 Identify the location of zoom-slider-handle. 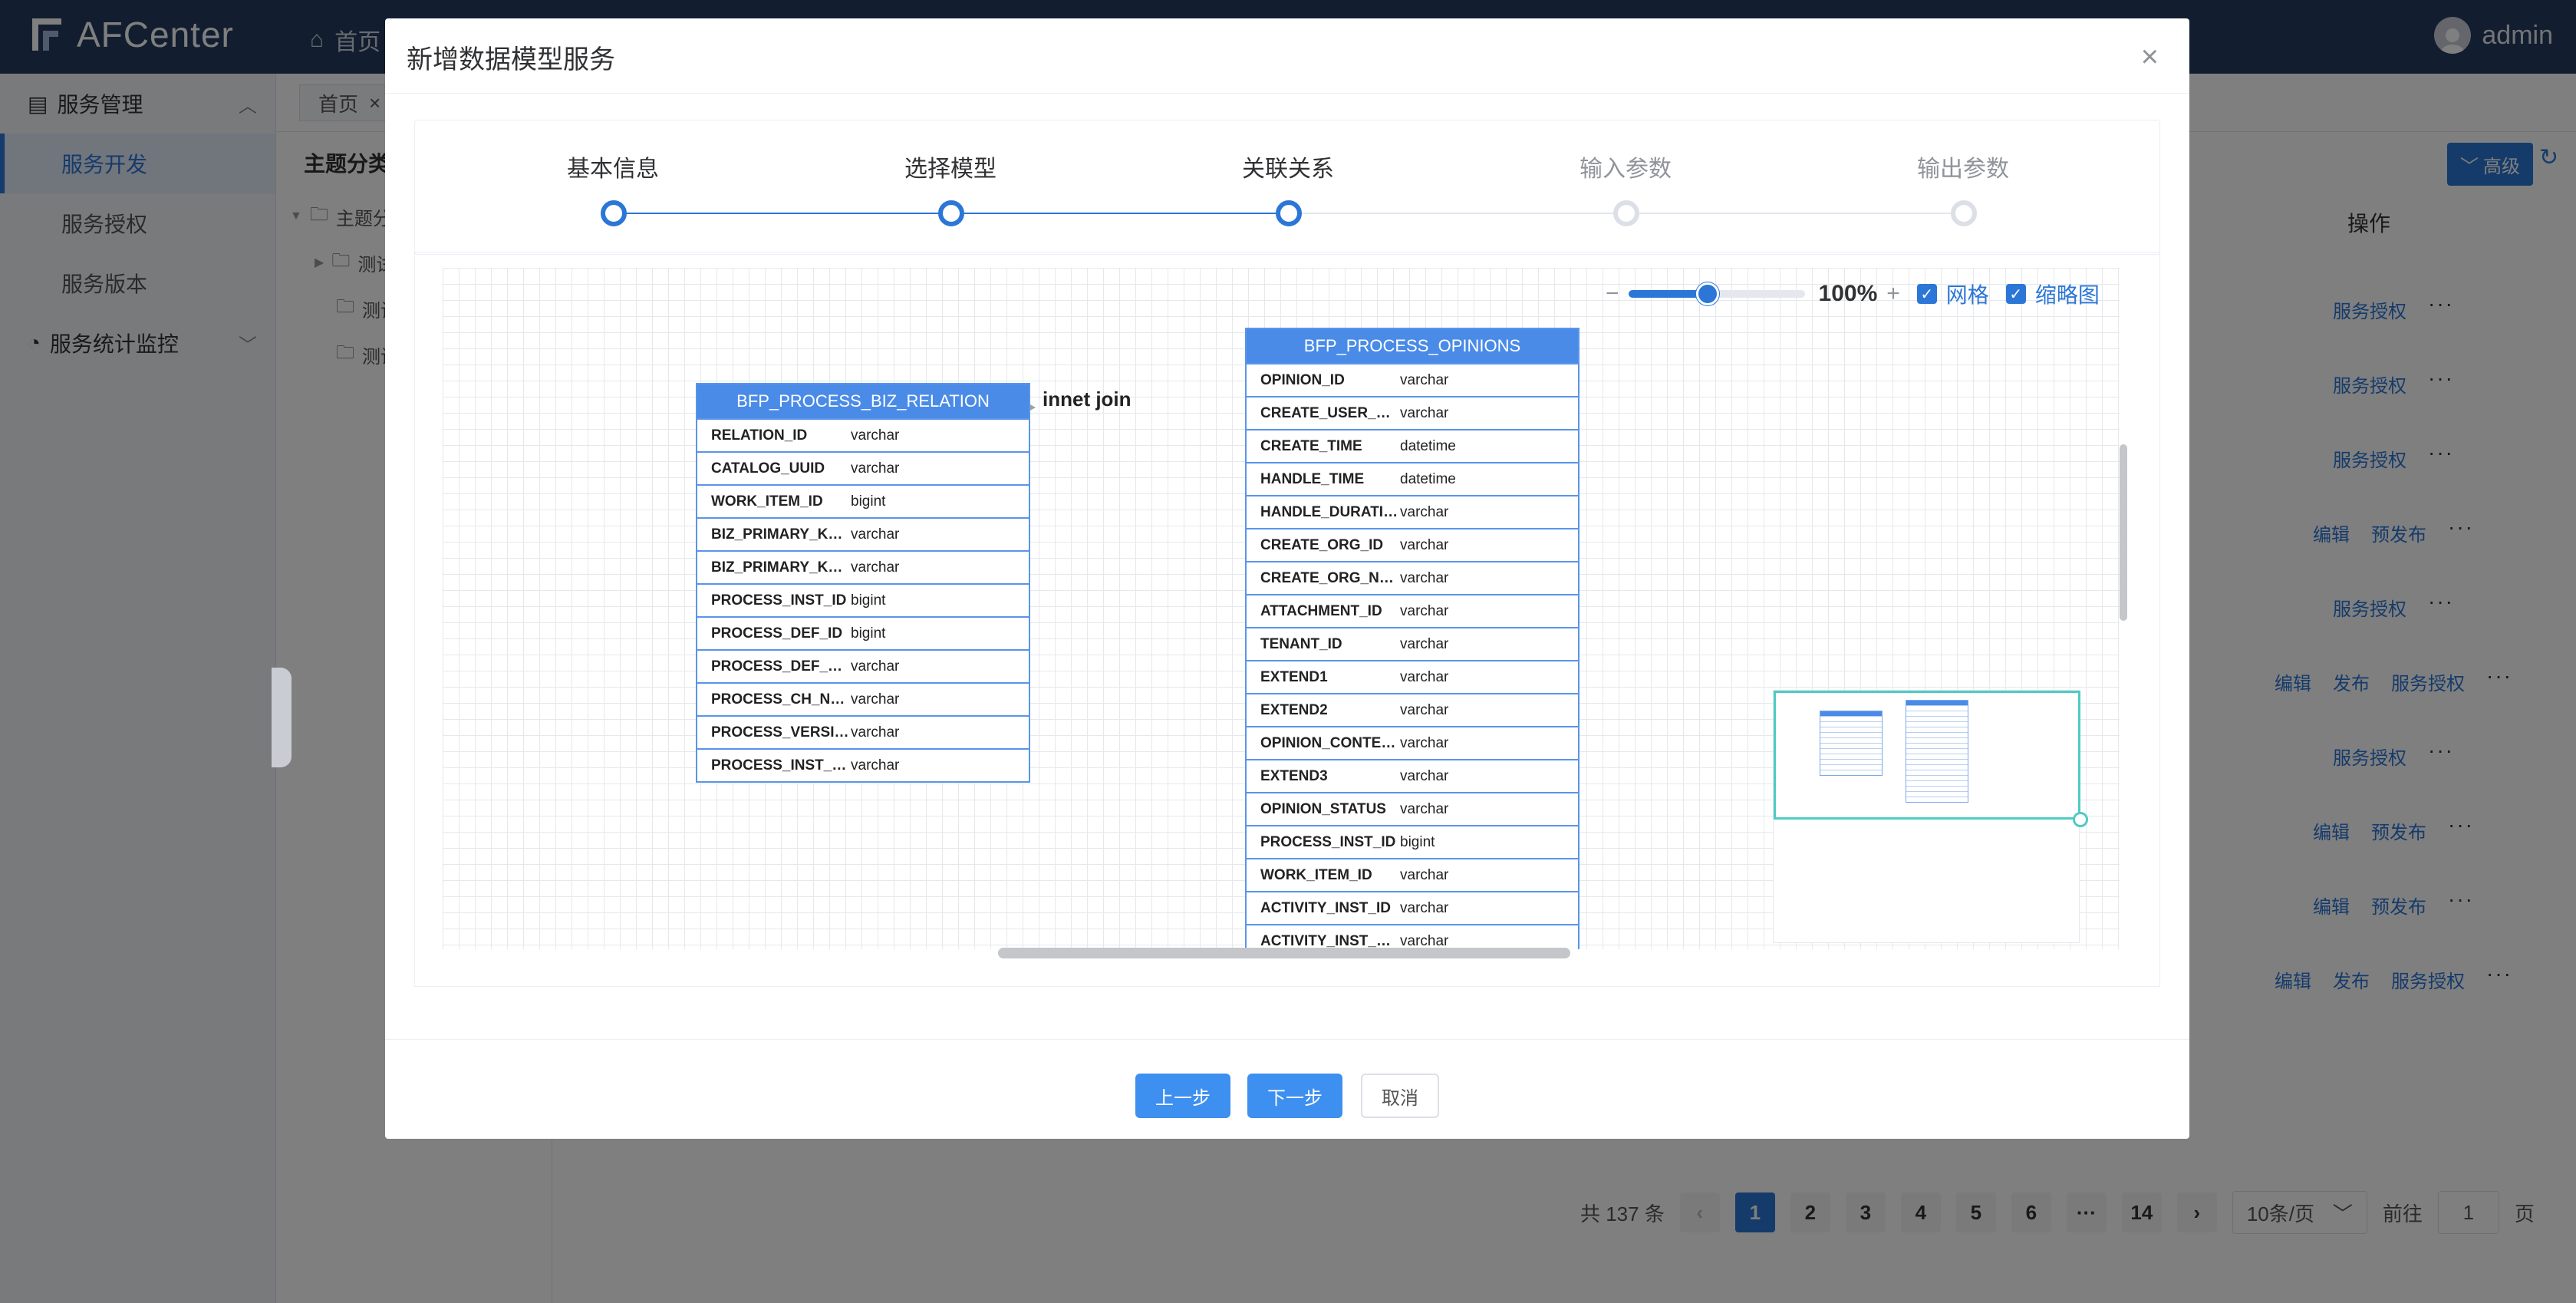
(1708, 293).